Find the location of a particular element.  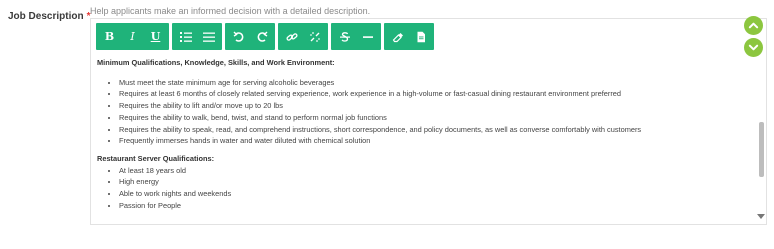

horizontal-rule-icon is located at coordinates (367, 36).